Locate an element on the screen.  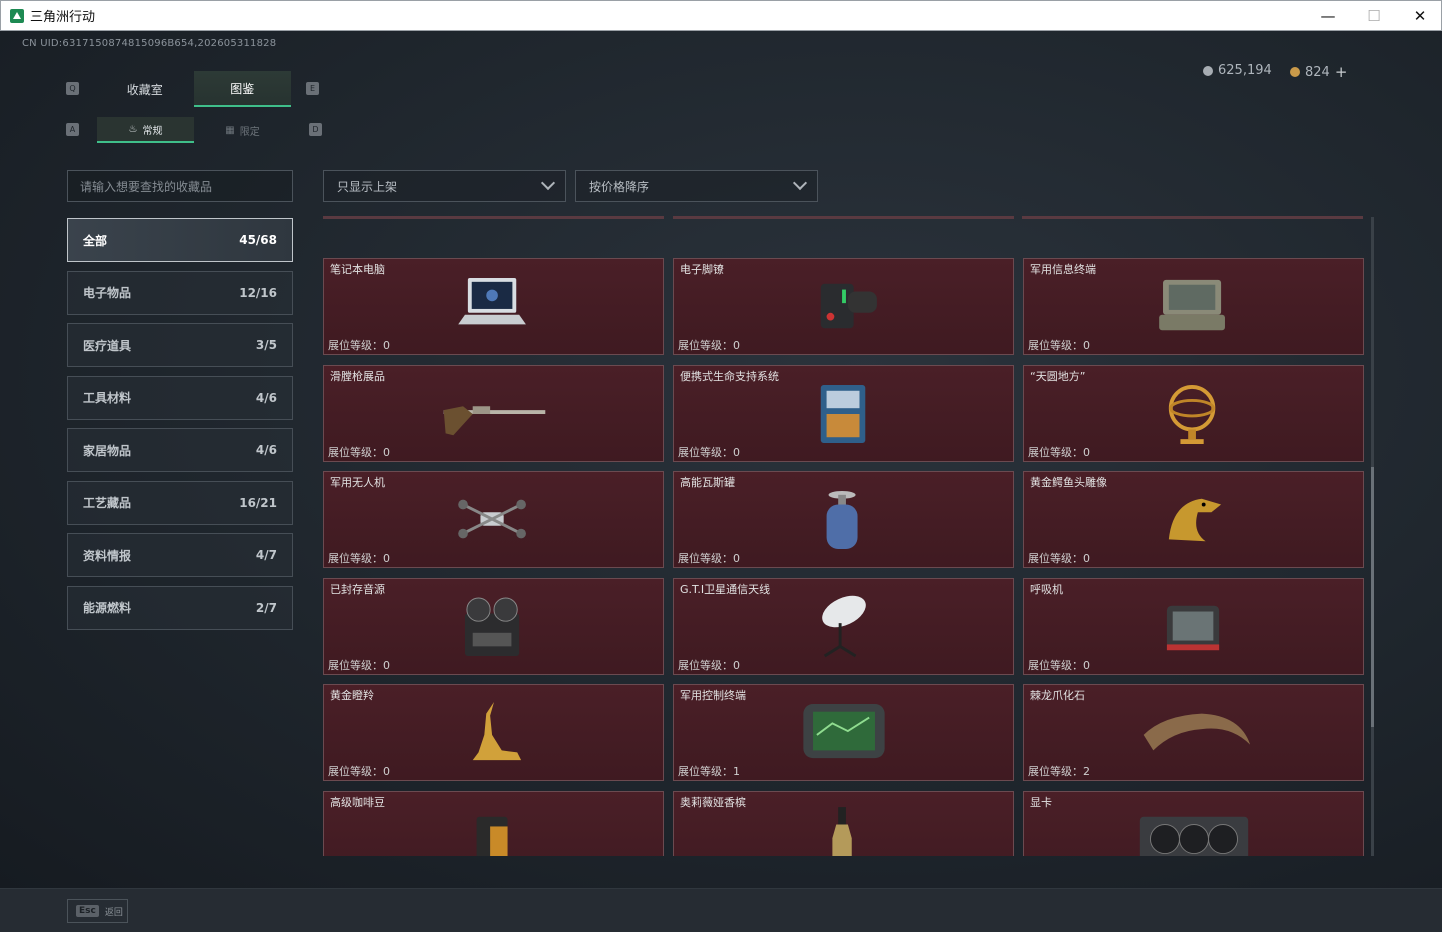
collection-card: 电子脚镣展位等级：0 is located at coordinates (843, 306).